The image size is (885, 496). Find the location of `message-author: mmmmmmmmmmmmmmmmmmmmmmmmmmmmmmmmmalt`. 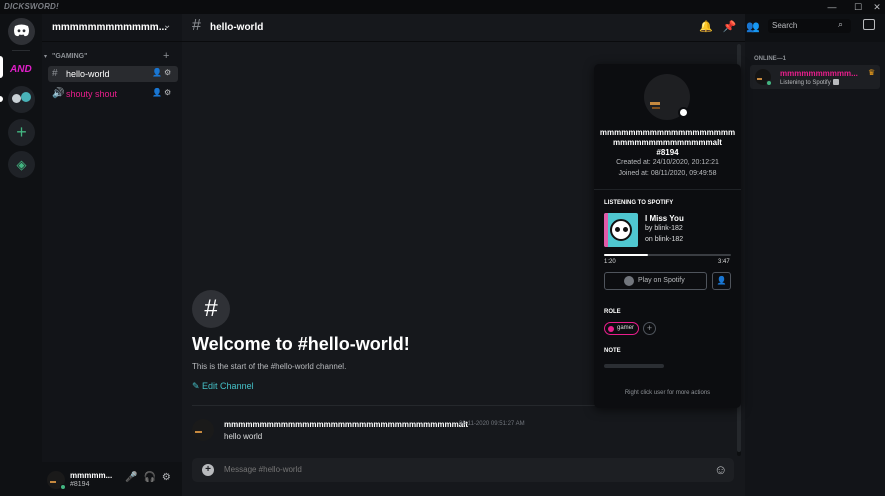

message-author: mmmmmmmmmmmmmmmmmmmmmmmmmmmmmmmmmalt is located at coordinates (346, 424).